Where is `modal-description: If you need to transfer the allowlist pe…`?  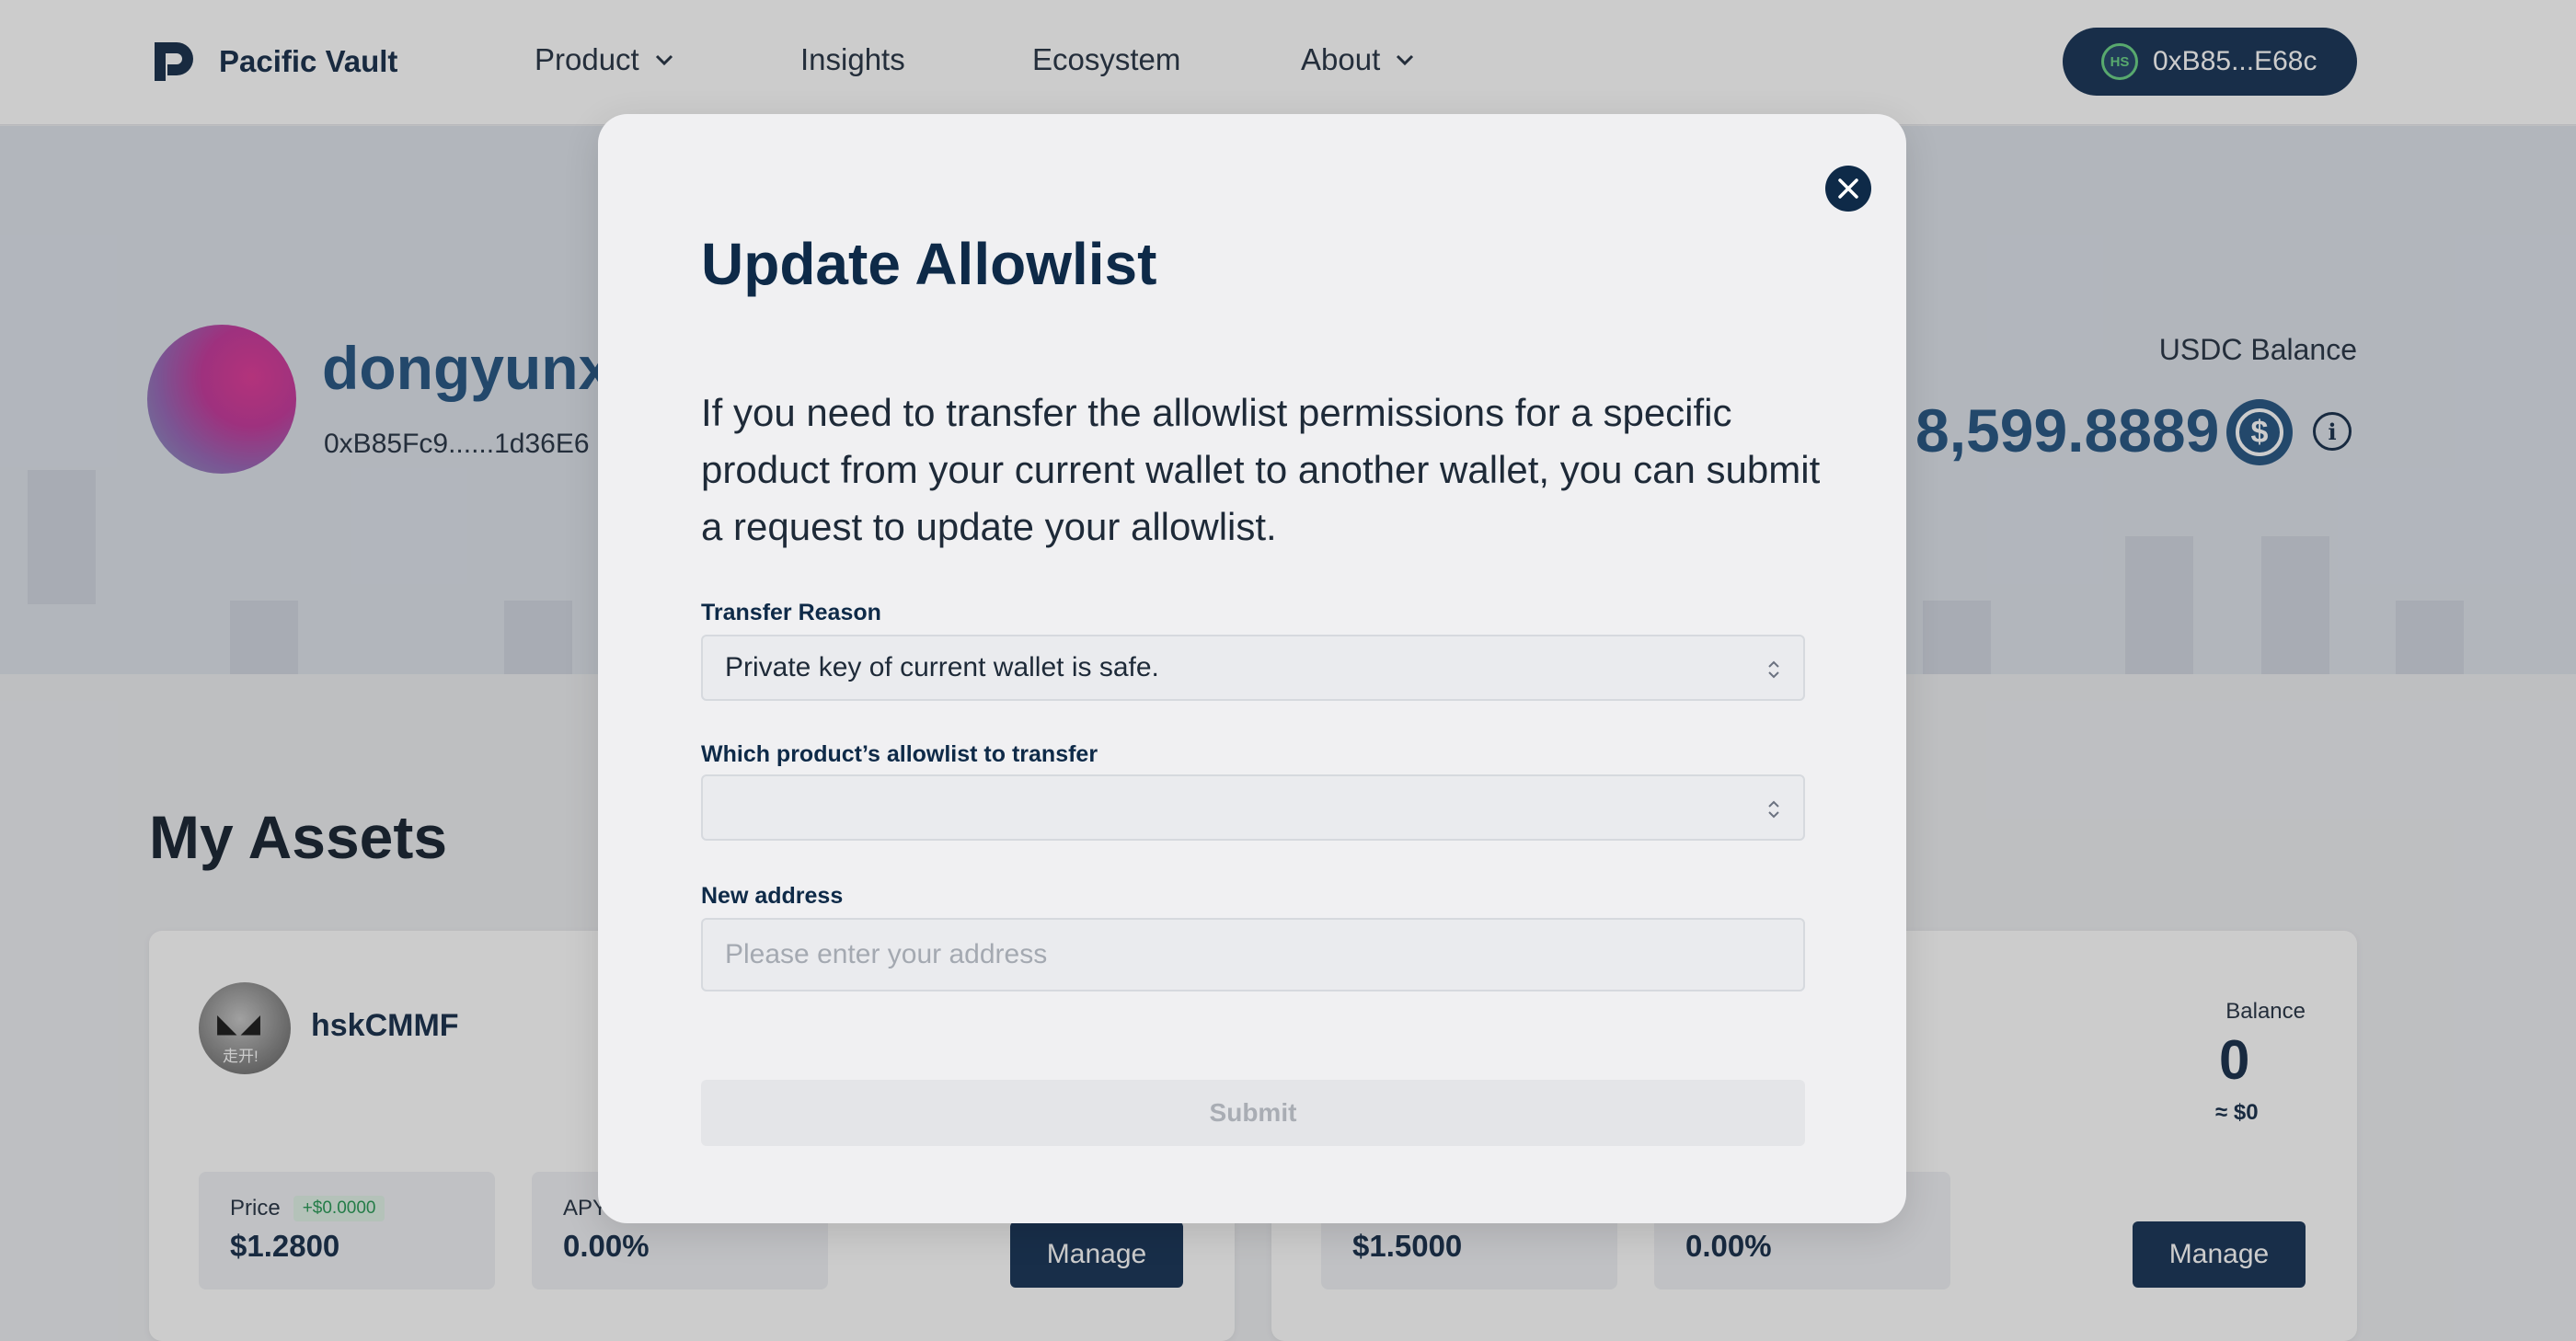
modal-description: If you need to transfer the allowlist pe… is located at coordinates (1261, 469).